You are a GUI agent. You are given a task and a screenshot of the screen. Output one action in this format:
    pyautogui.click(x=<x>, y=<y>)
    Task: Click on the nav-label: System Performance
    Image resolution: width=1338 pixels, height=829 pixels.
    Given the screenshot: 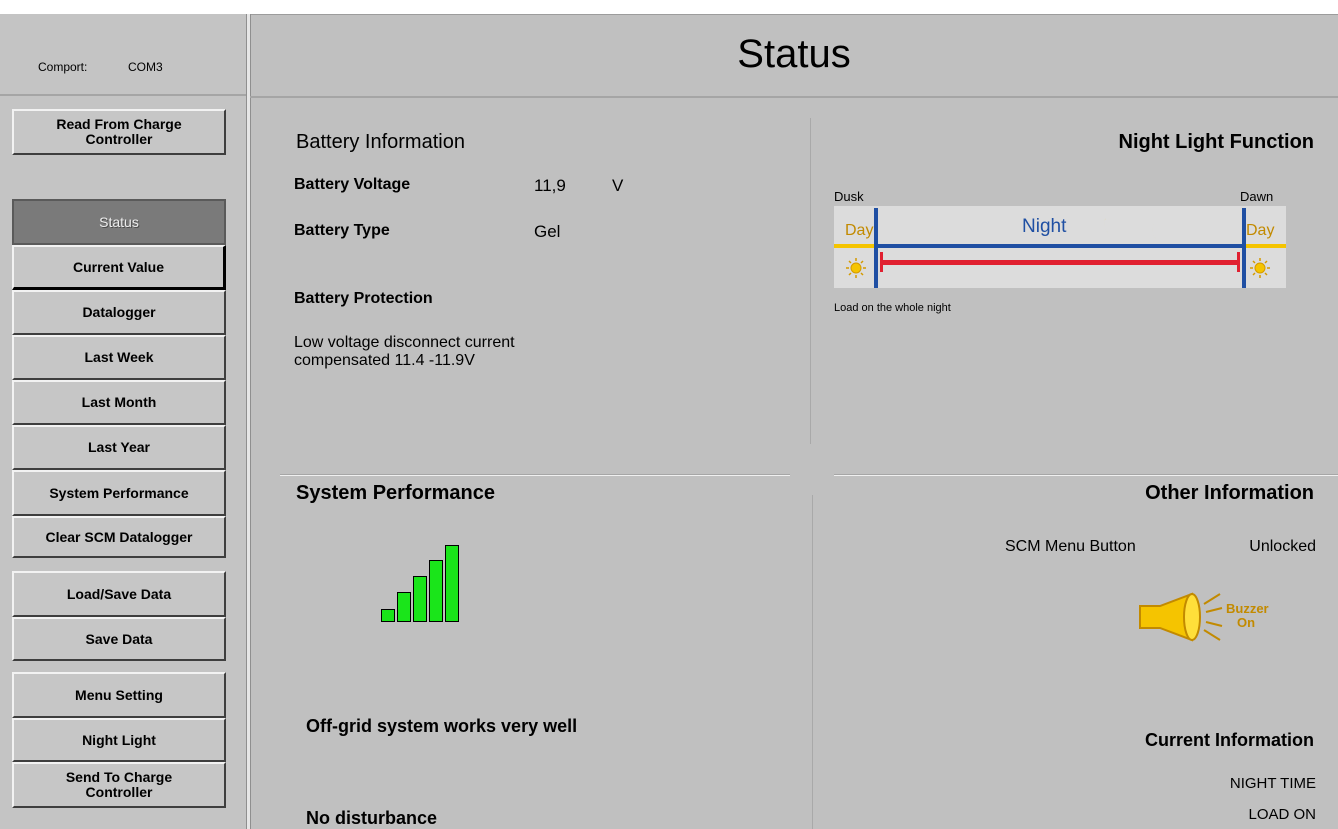 What is the action you would take?
    pyautogui.click(x=119, y=492)
    